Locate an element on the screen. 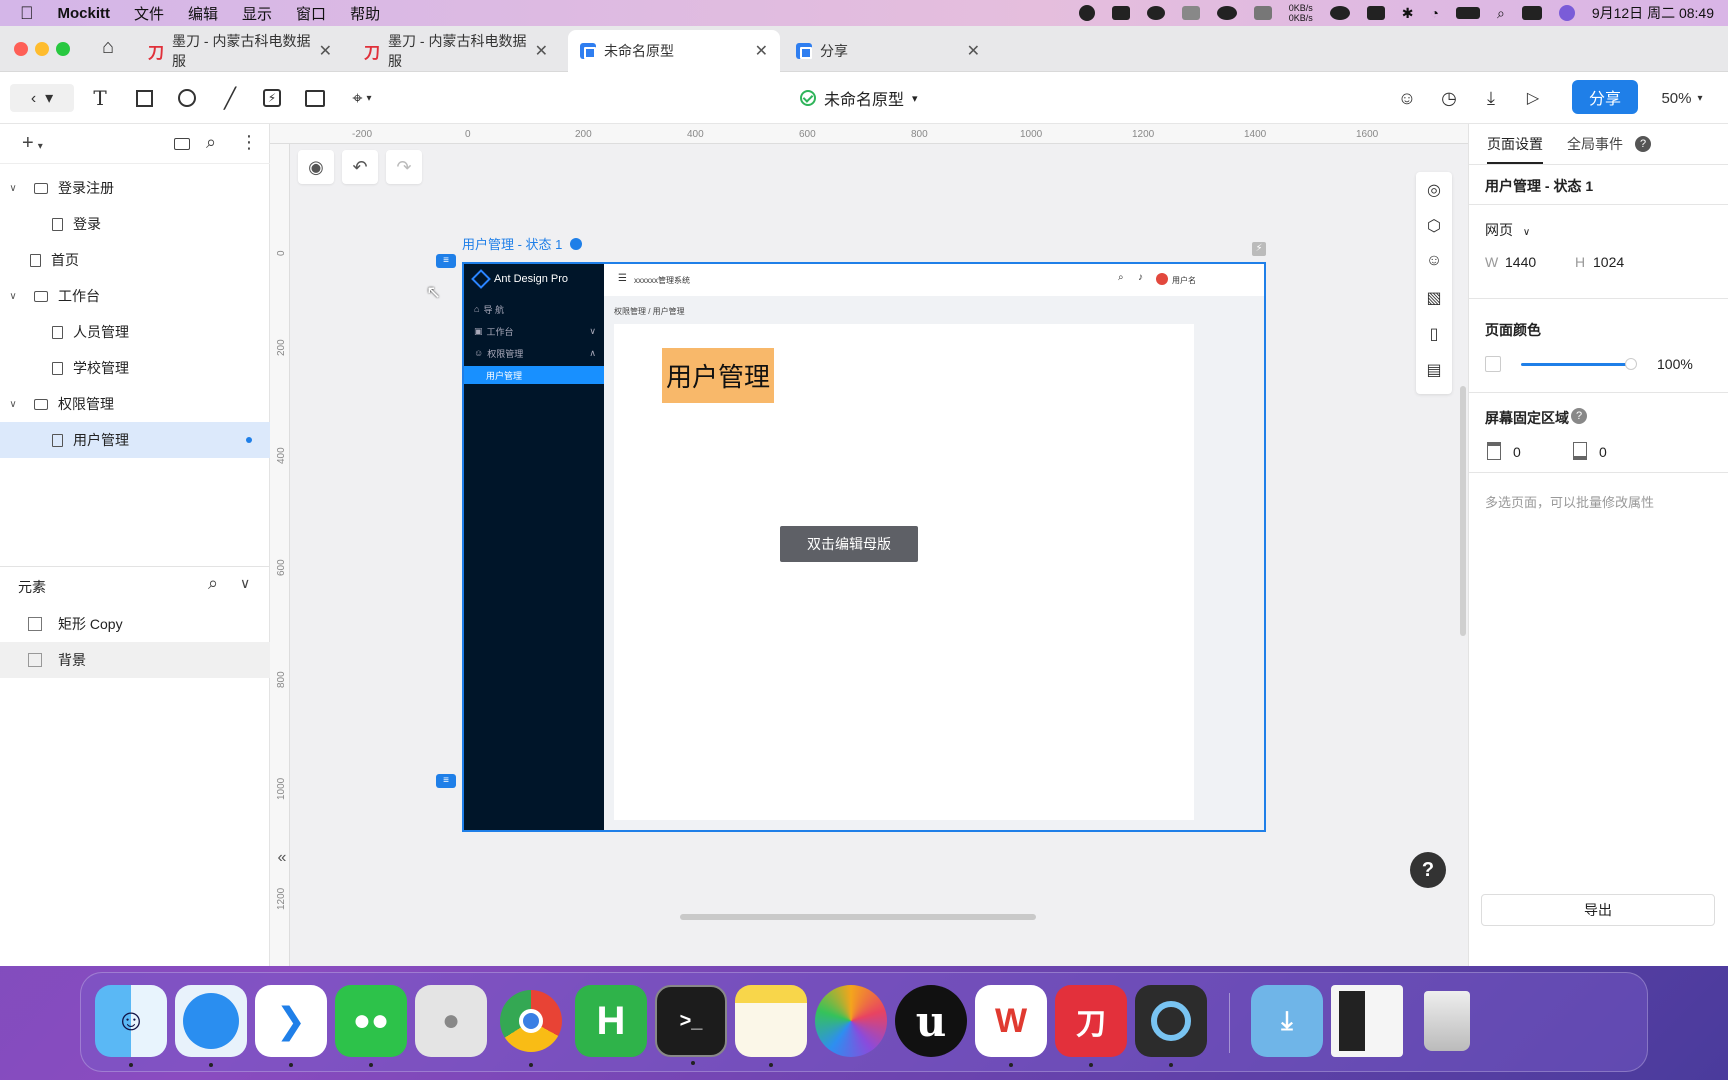 This screenshot has height=1080, width=1728. trash-icon is located at coordinates (1447, 1021).